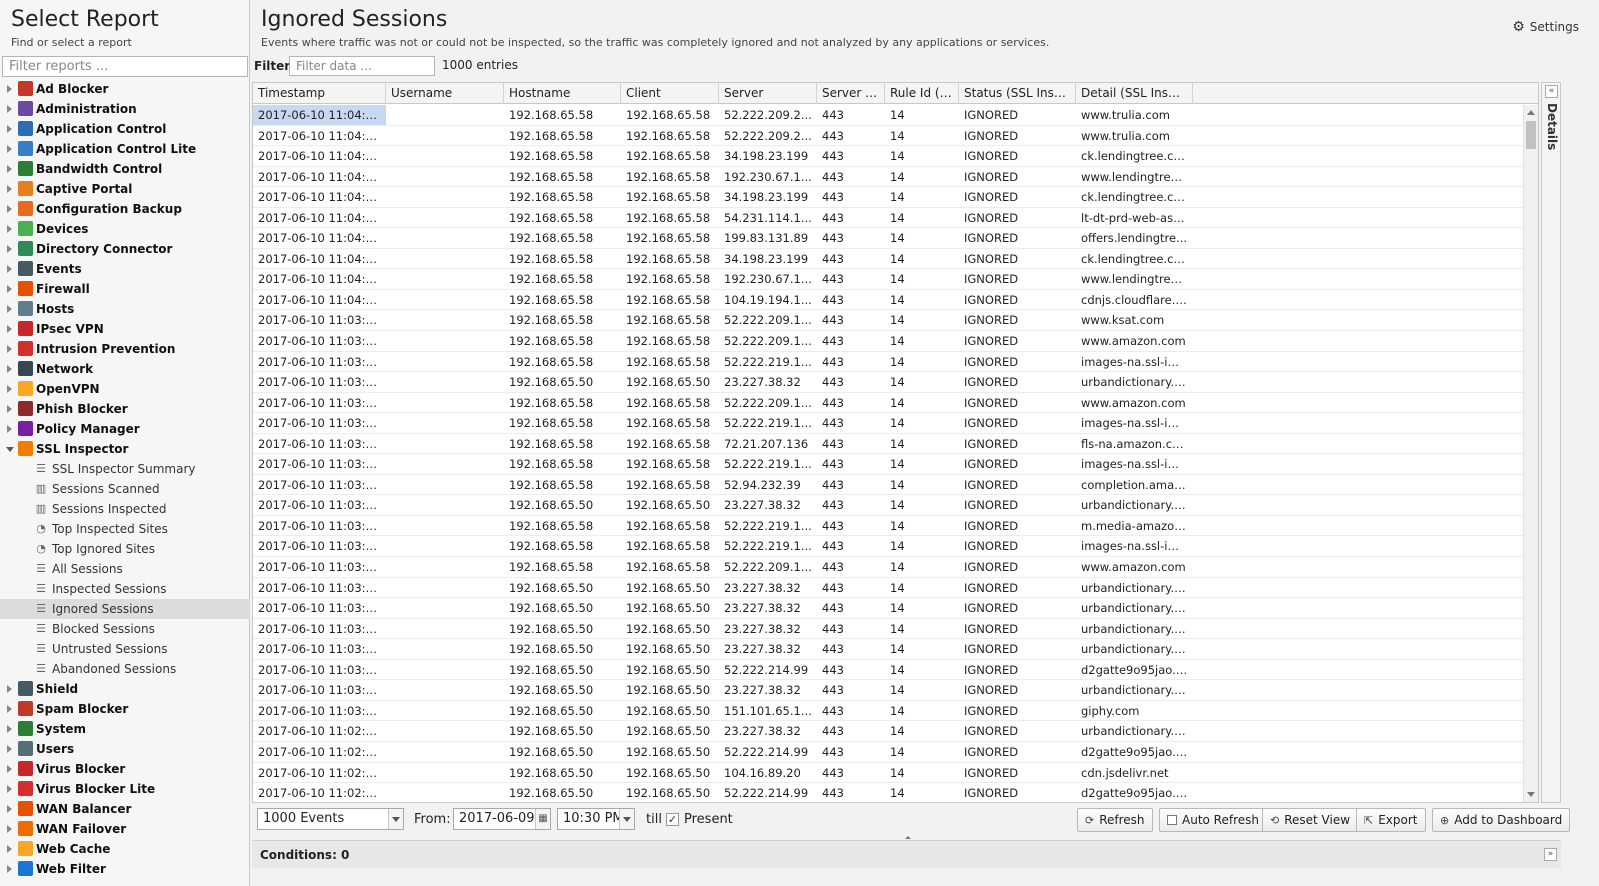 The height and width of the screenshot is (886, 1599). What do you see at coordinates (1551, 91) in the screenshot?
I see `expand-details-icon: «` at bounding box center [1551, 91].